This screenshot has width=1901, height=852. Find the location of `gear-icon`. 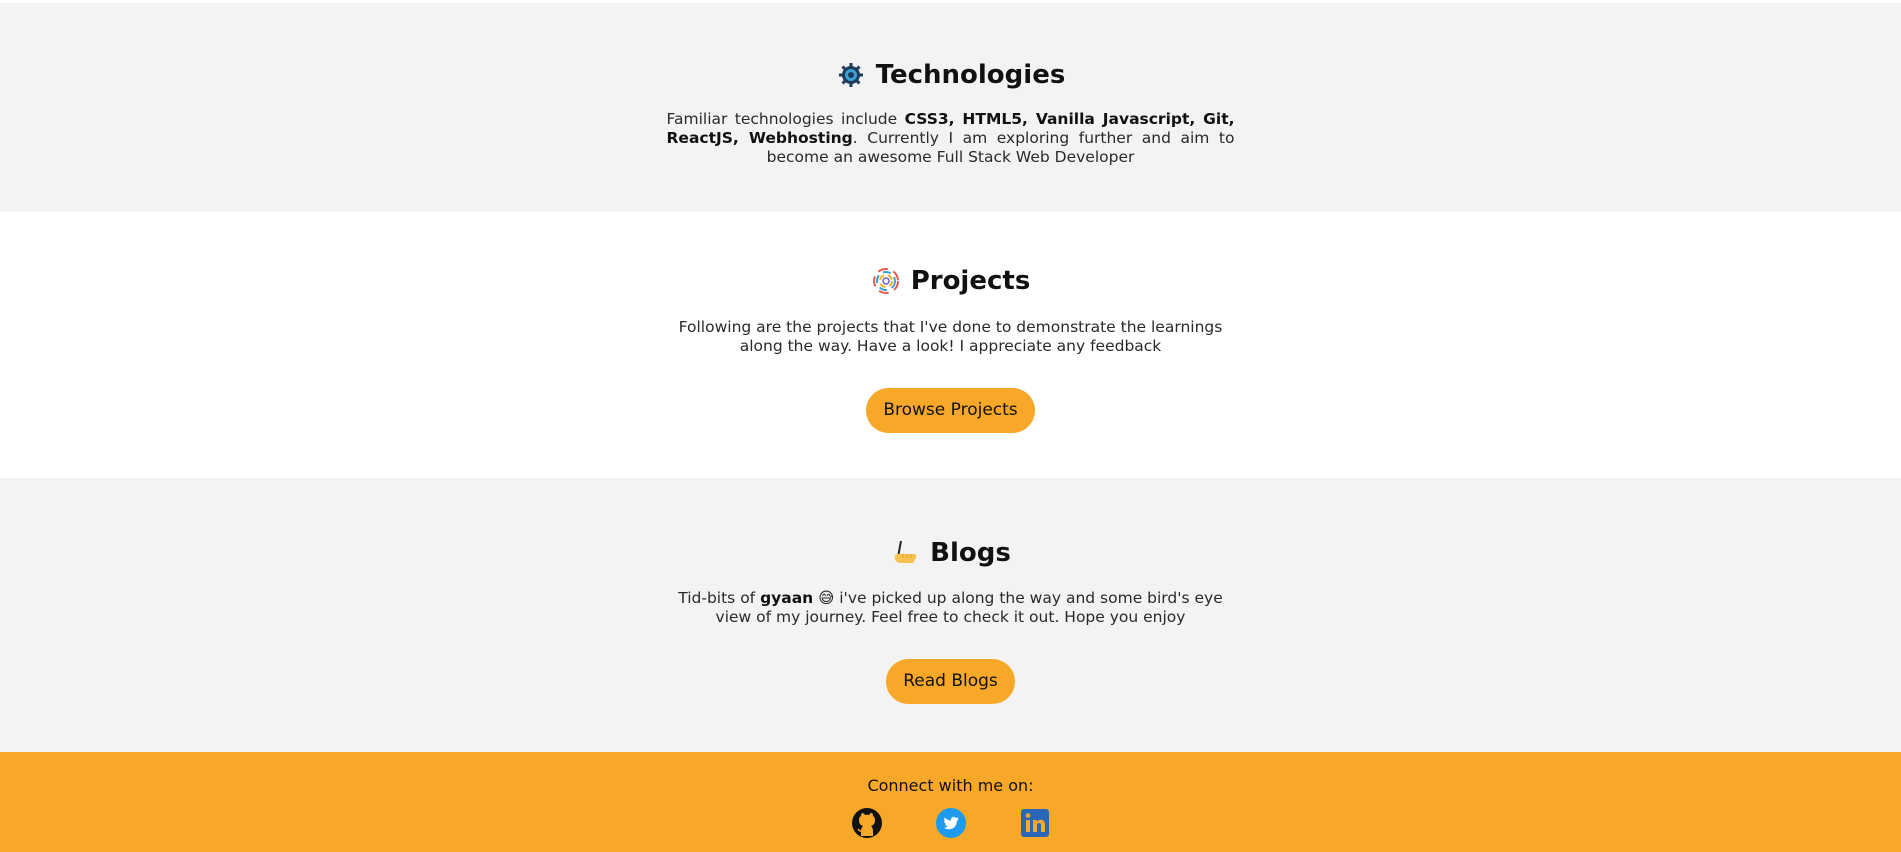

gear-icon is located at coordinates (851, 75).